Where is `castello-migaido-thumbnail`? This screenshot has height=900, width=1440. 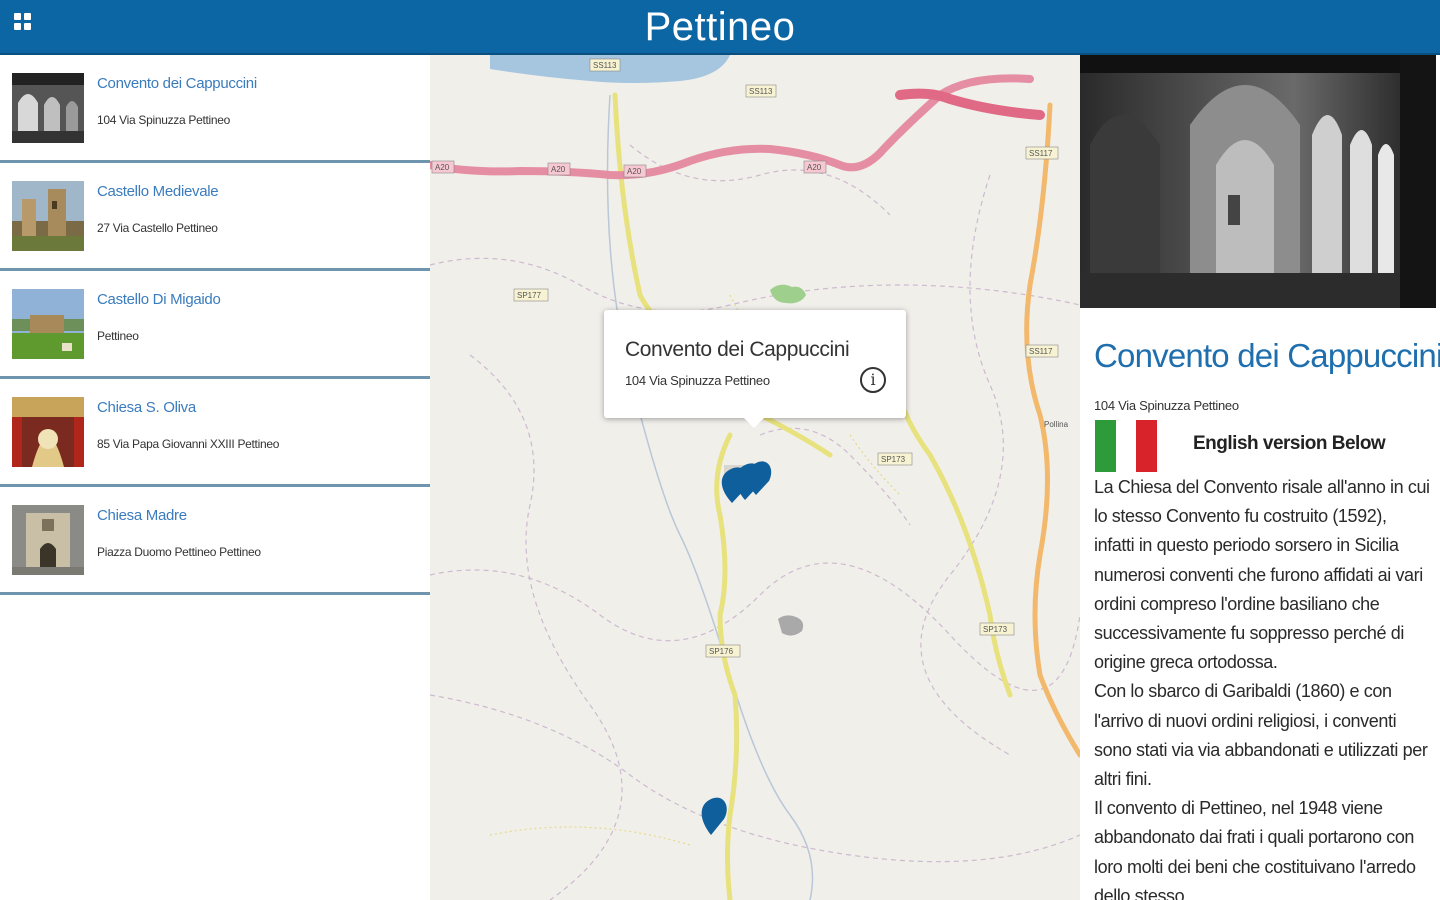
castello-migaido-thumbnail is located at coordinates (48, 324).